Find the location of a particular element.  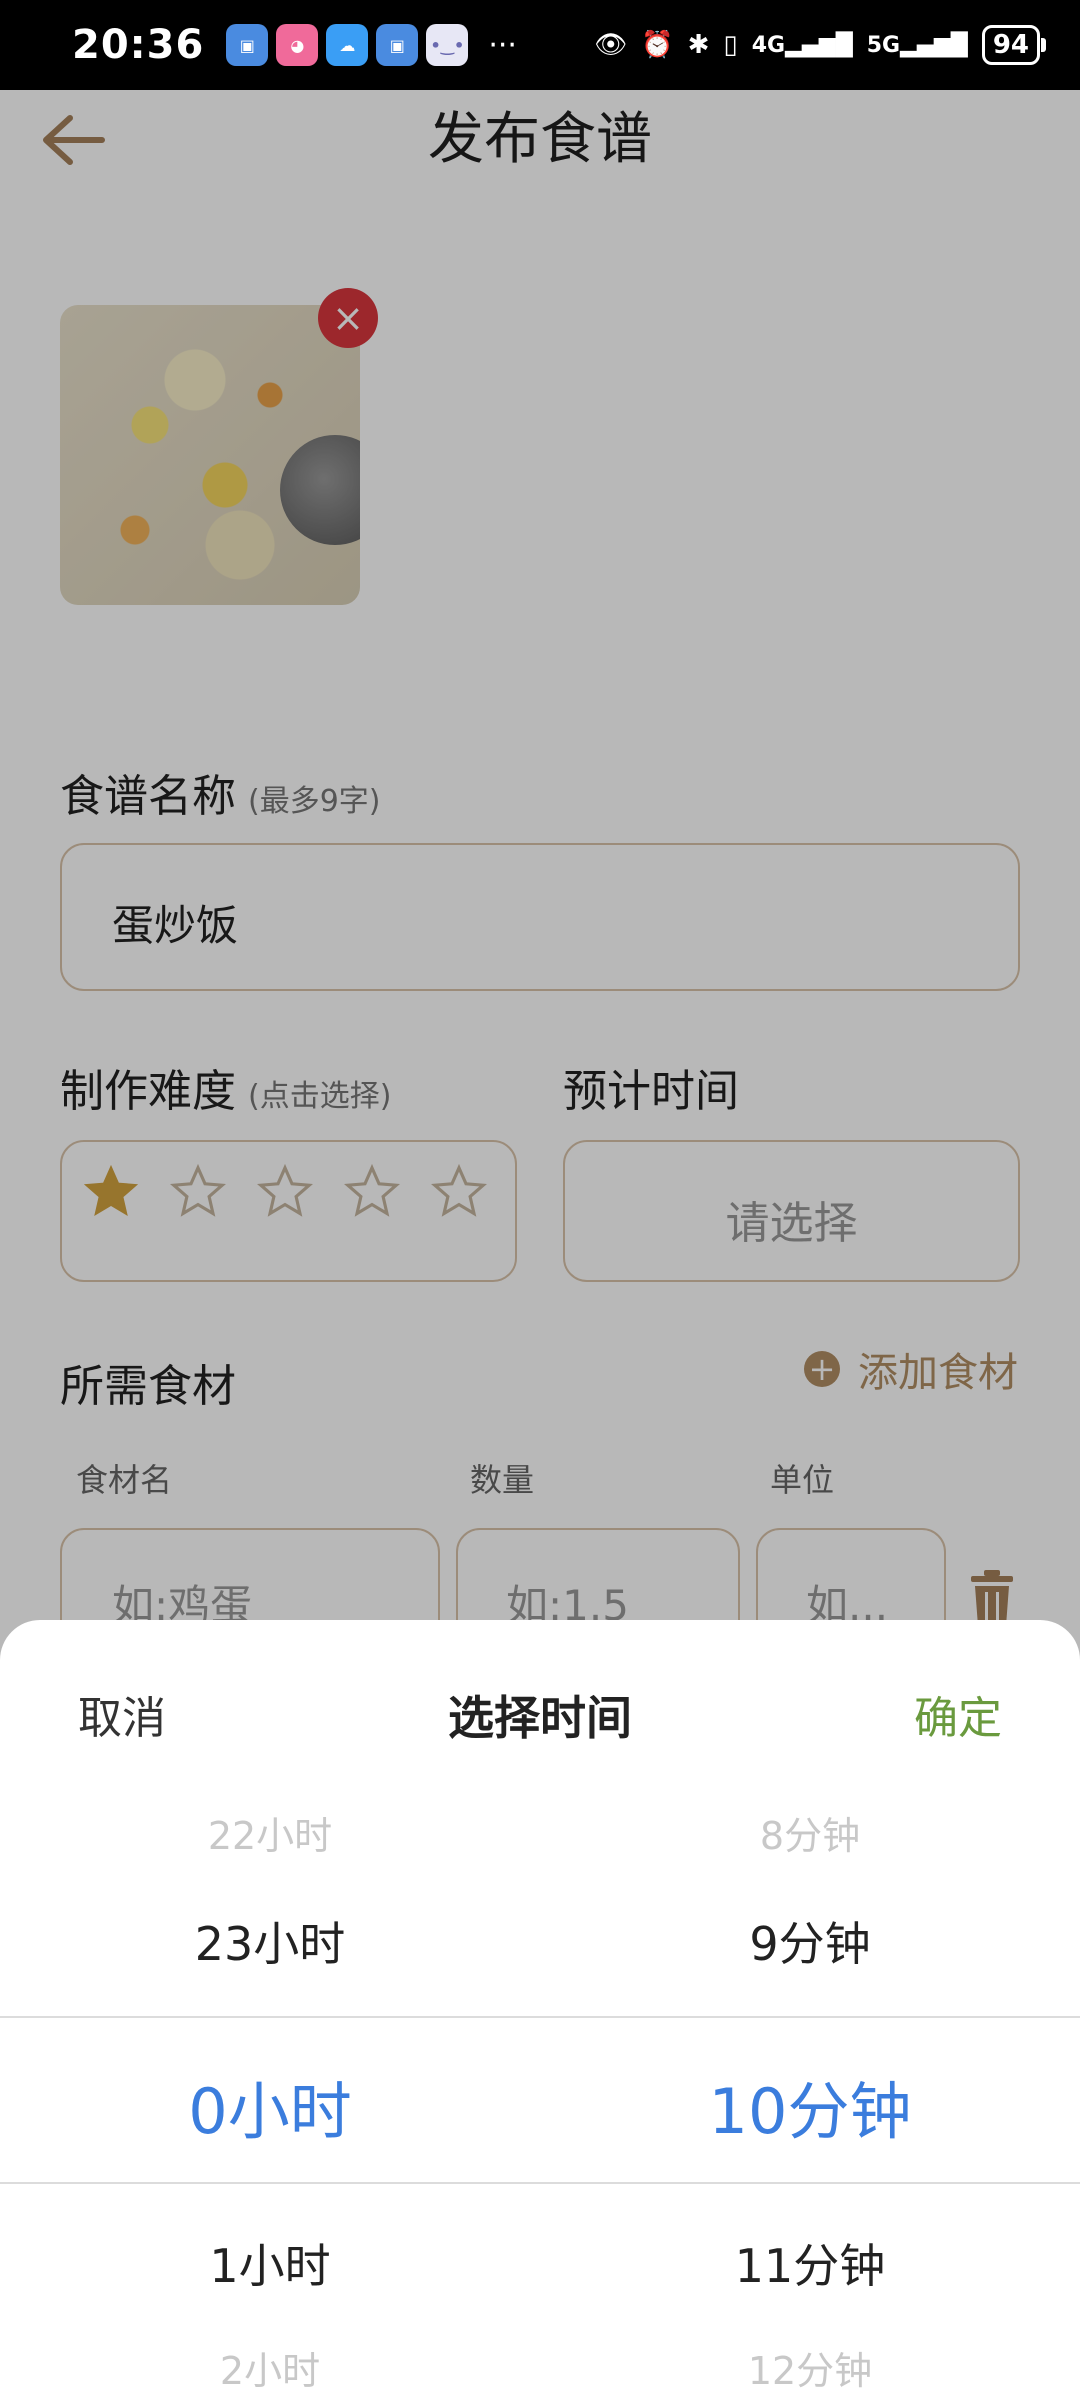

more-icon: ··· is located at coordinates (502, 45).